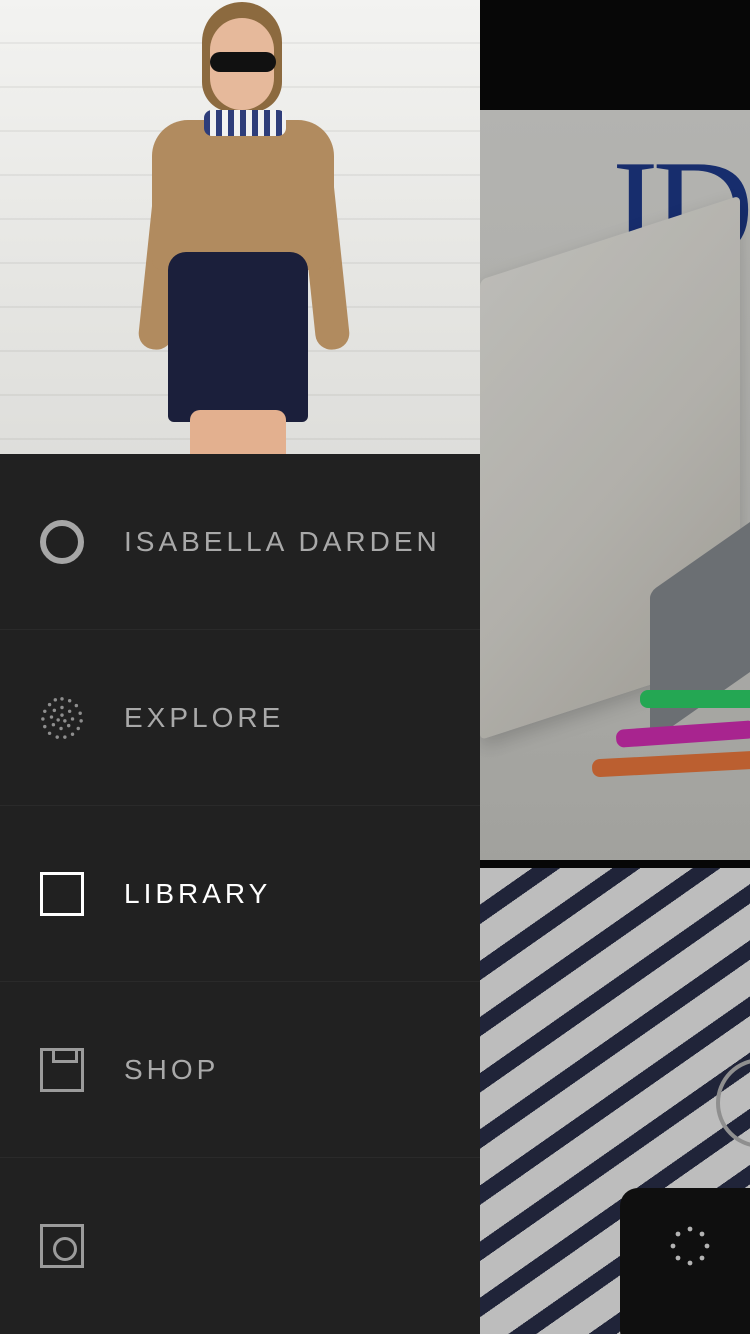 This screenshot has width=750, height=1334. Describe the element at coordinates (62, 893) in the screenshot. I see `square-library-icon` at that location.